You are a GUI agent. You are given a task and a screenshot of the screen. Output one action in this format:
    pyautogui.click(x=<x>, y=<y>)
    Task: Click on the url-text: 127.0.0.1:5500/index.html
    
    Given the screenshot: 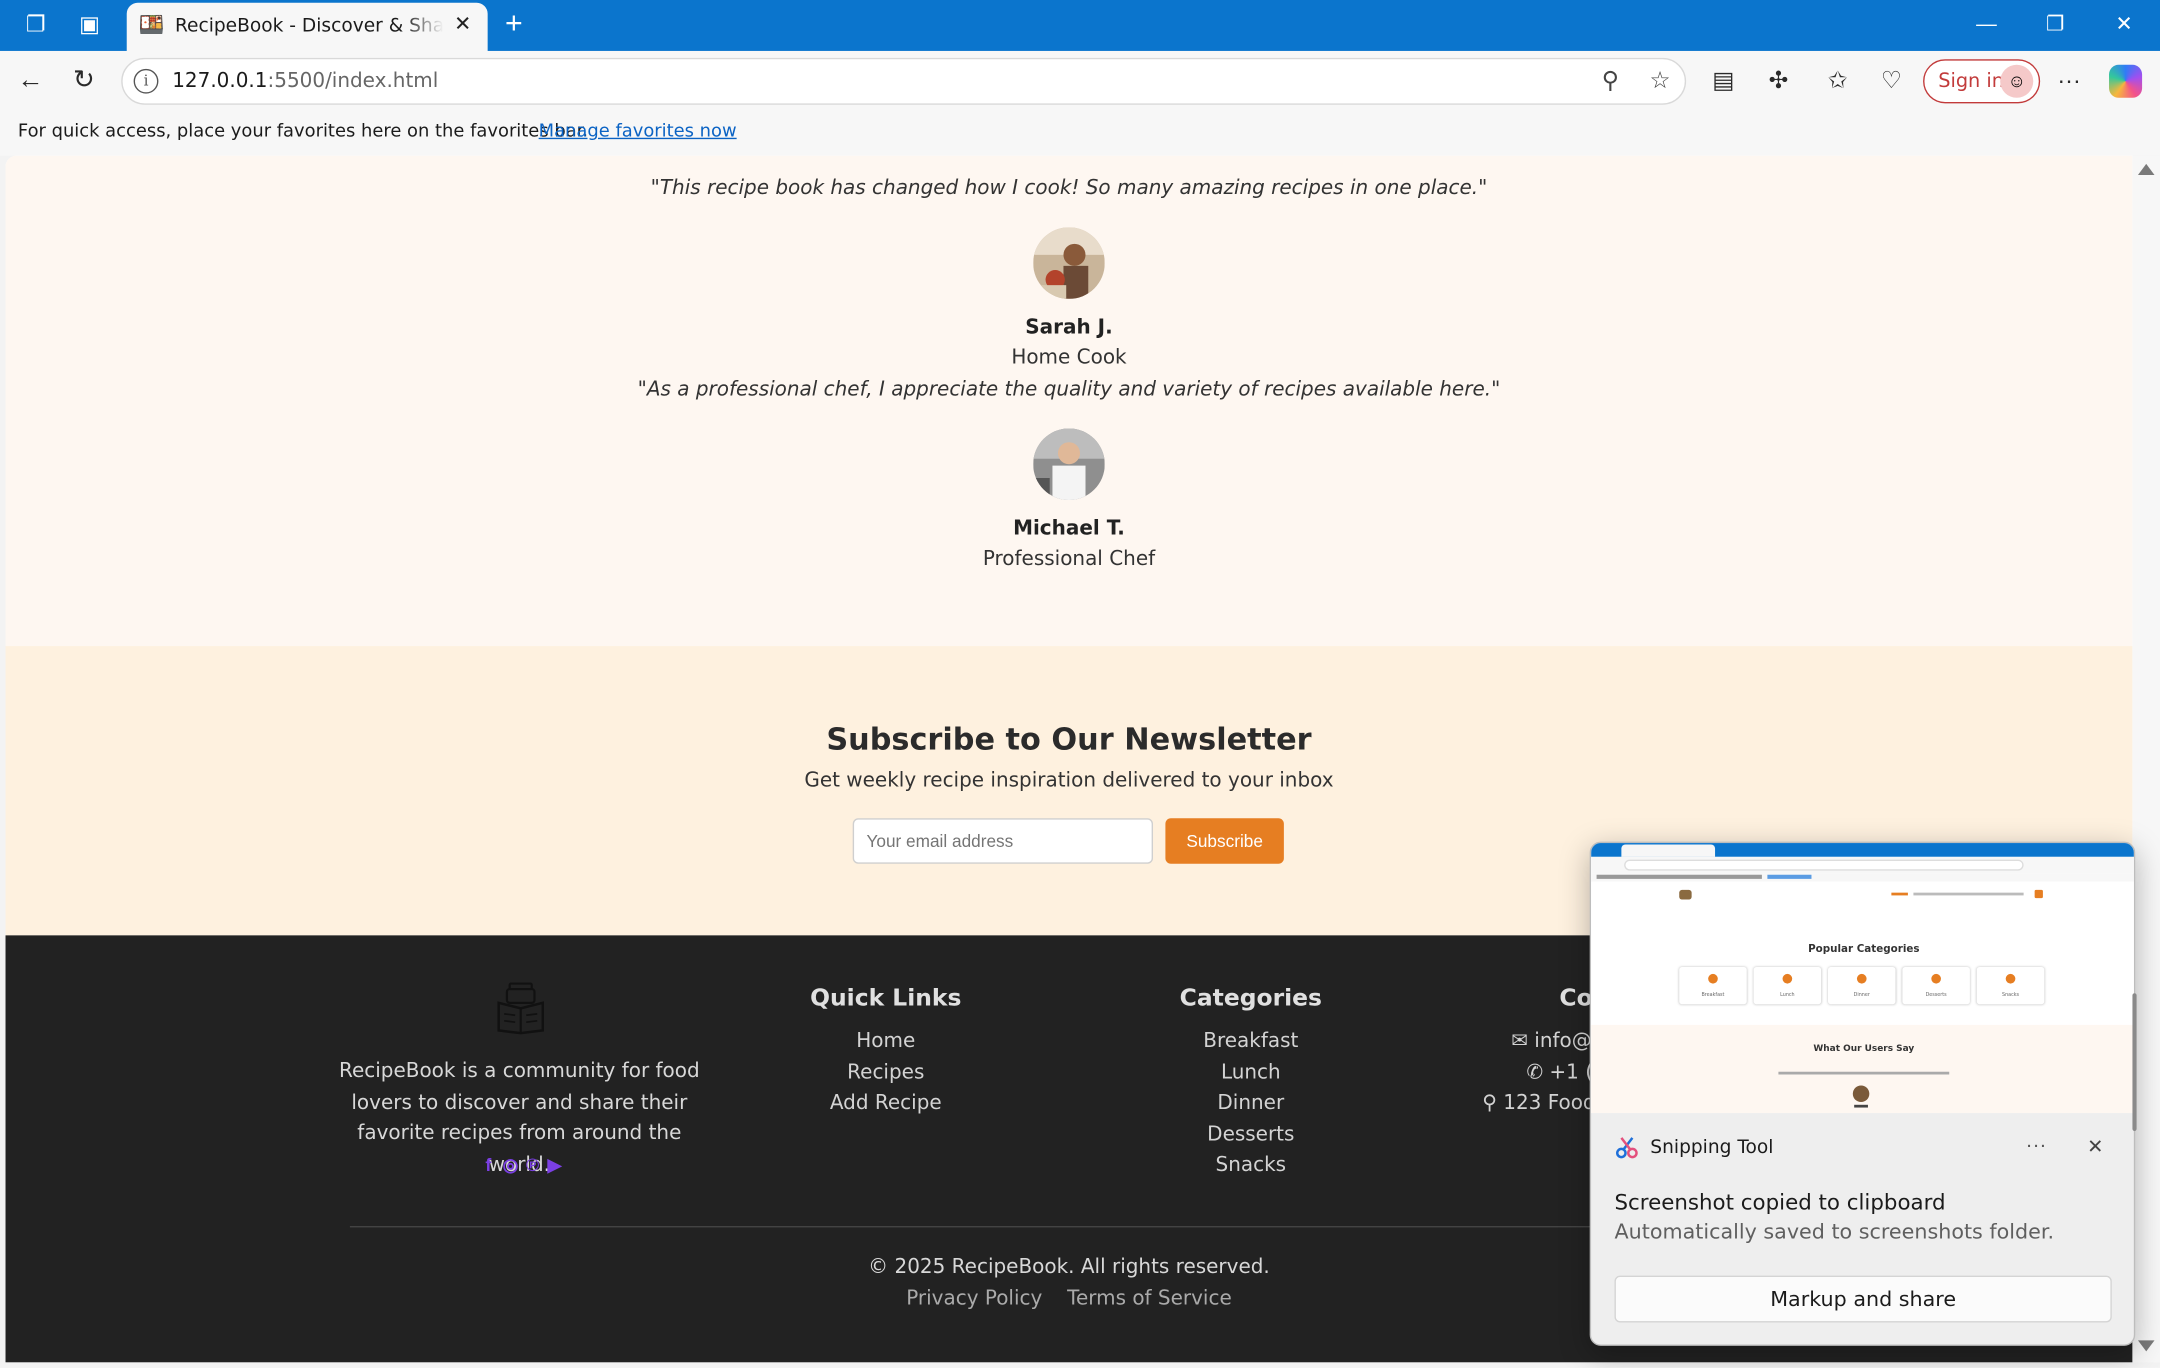 What is the action you would take?
    pyautogui.click(x=305, y=81)
    